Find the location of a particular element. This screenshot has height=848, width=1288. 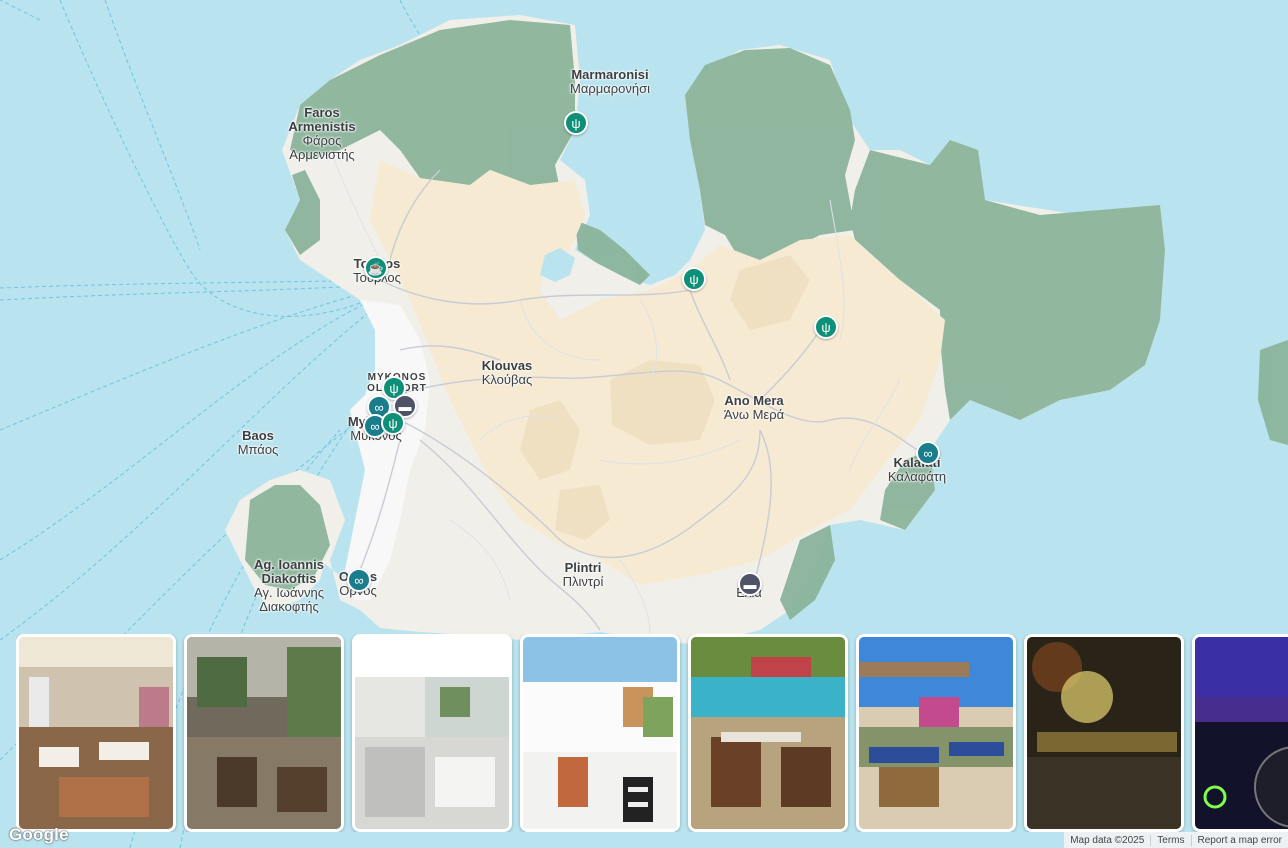

coffee-cup-icon: ☕ is located at coordinates (376, 268).